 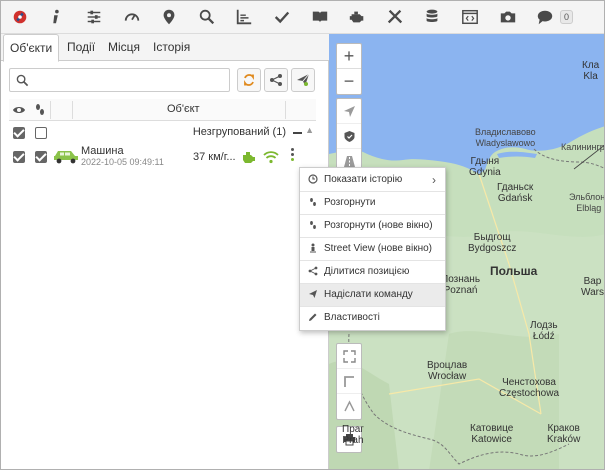 I want to click on menu-item-send-command: Надіслати команду, so click(x=372, y=295).